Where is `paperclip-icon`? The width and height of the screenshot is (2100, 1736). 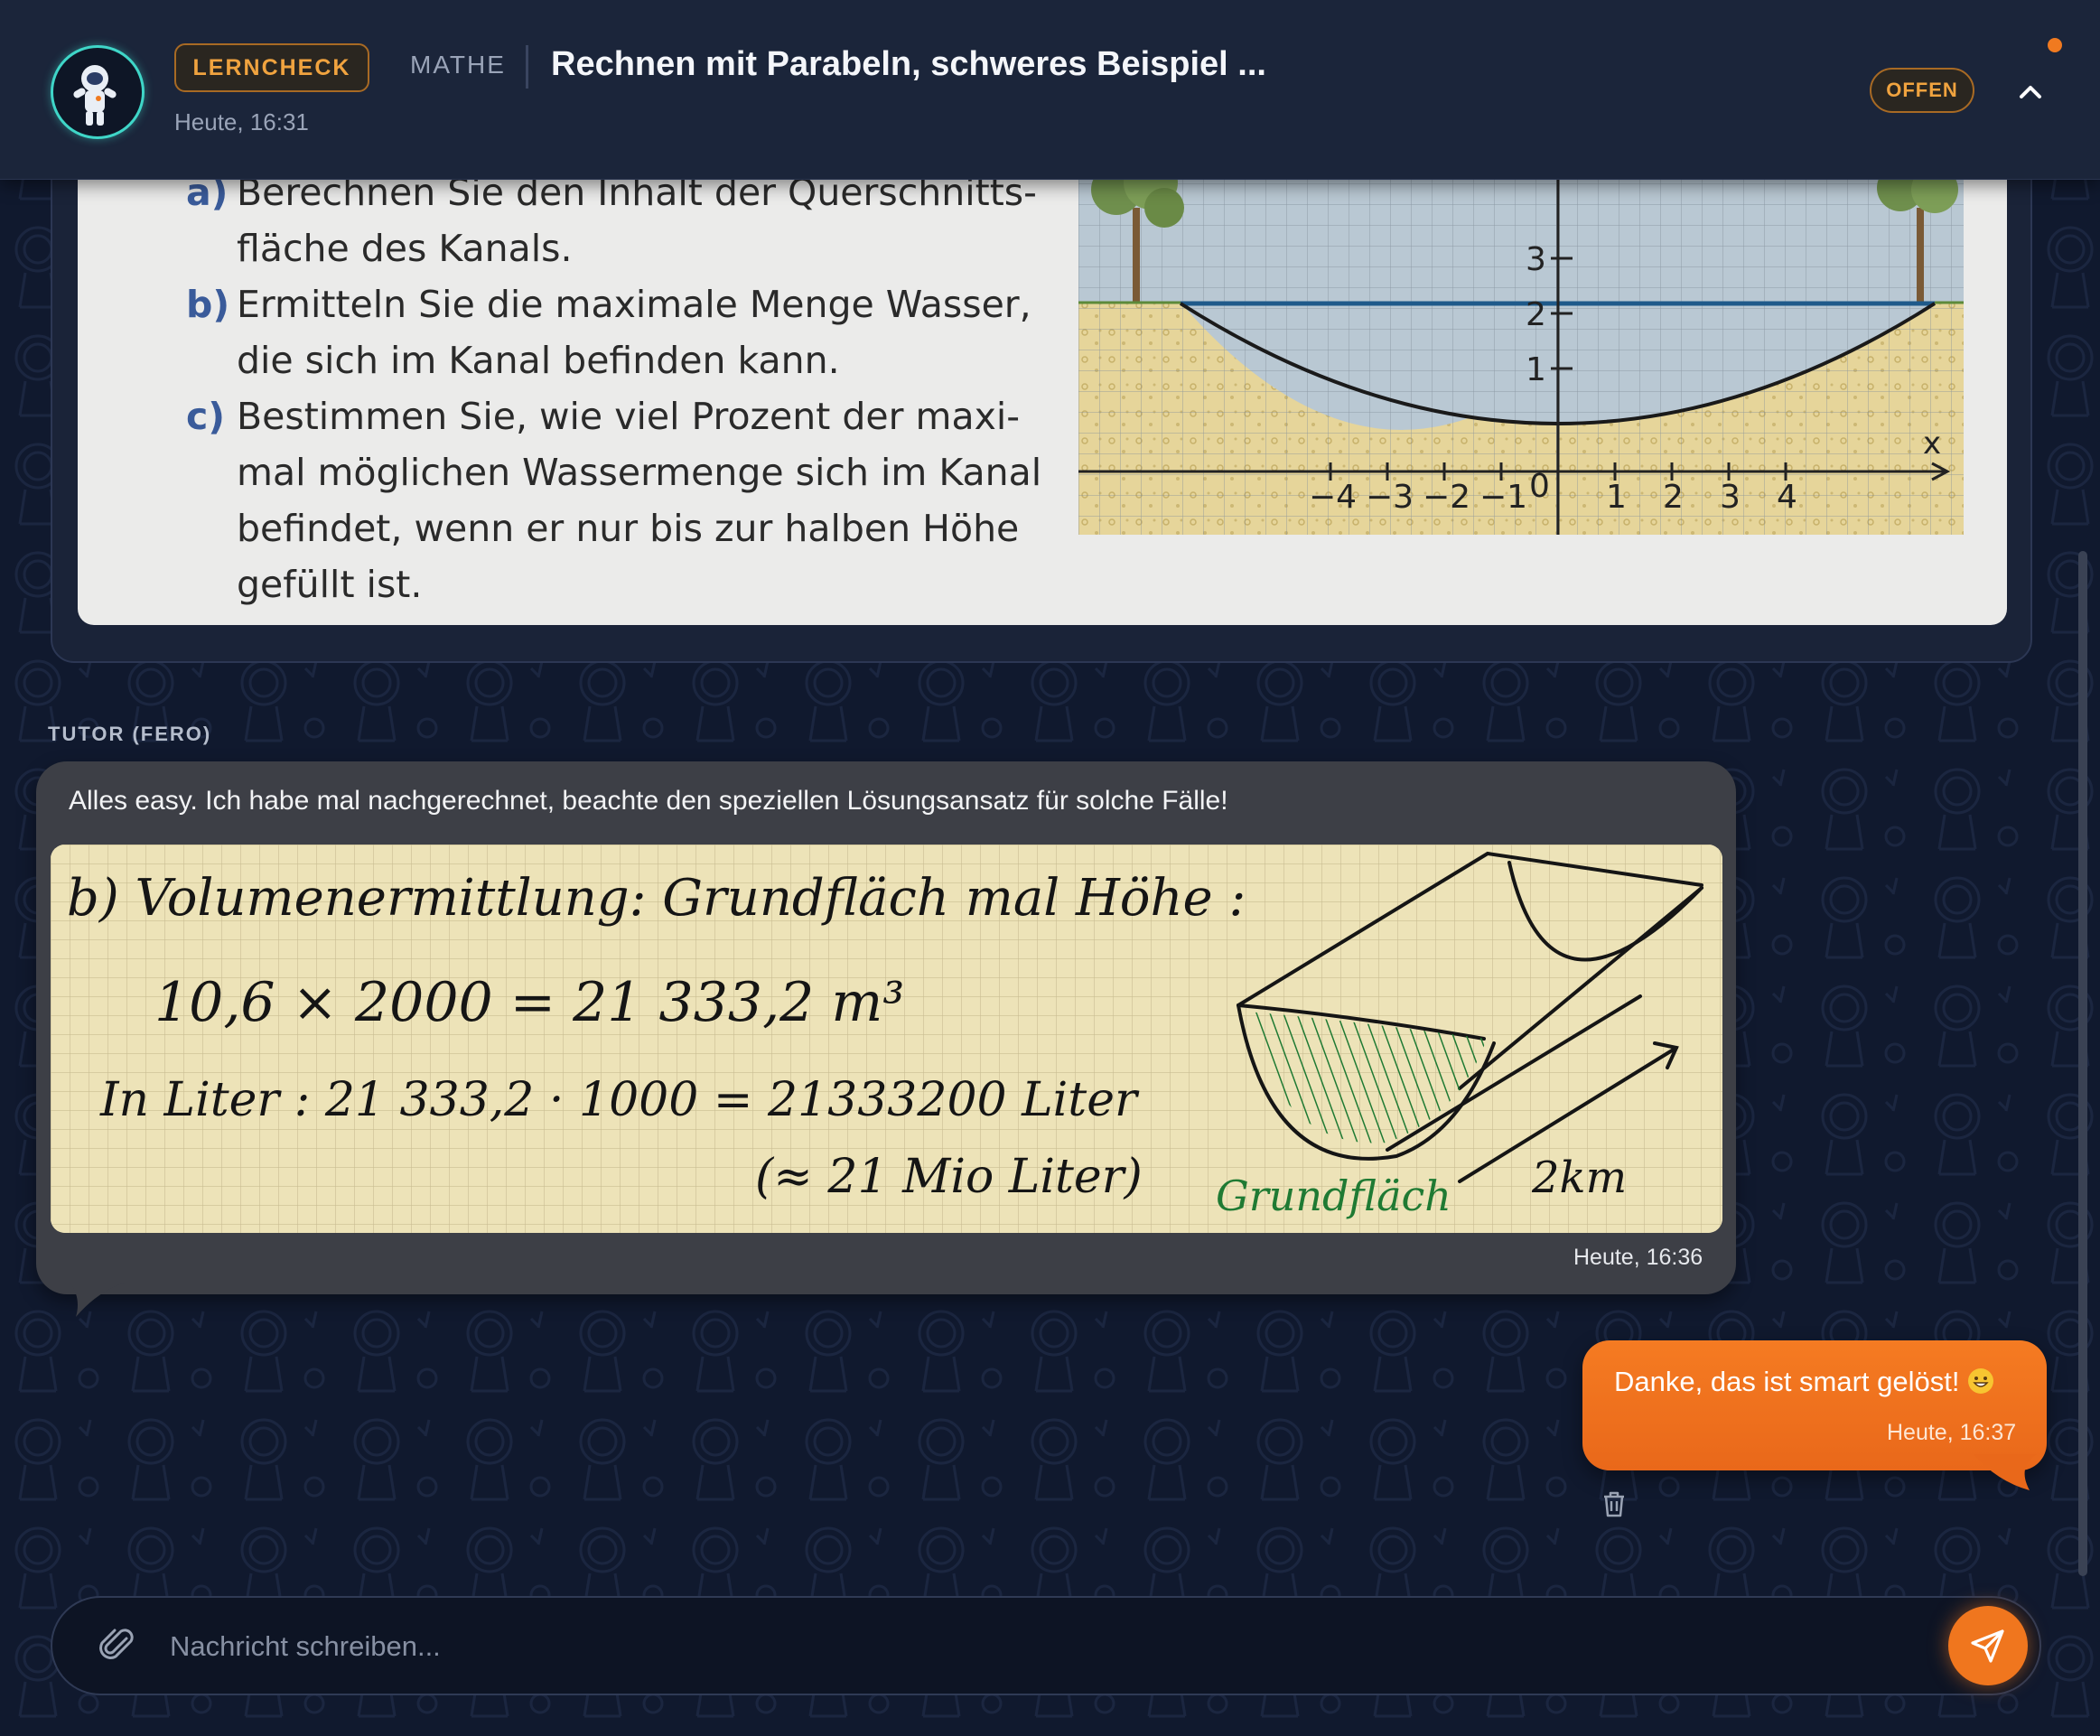 paperclip-icon is located at coordinates (118, 1646).